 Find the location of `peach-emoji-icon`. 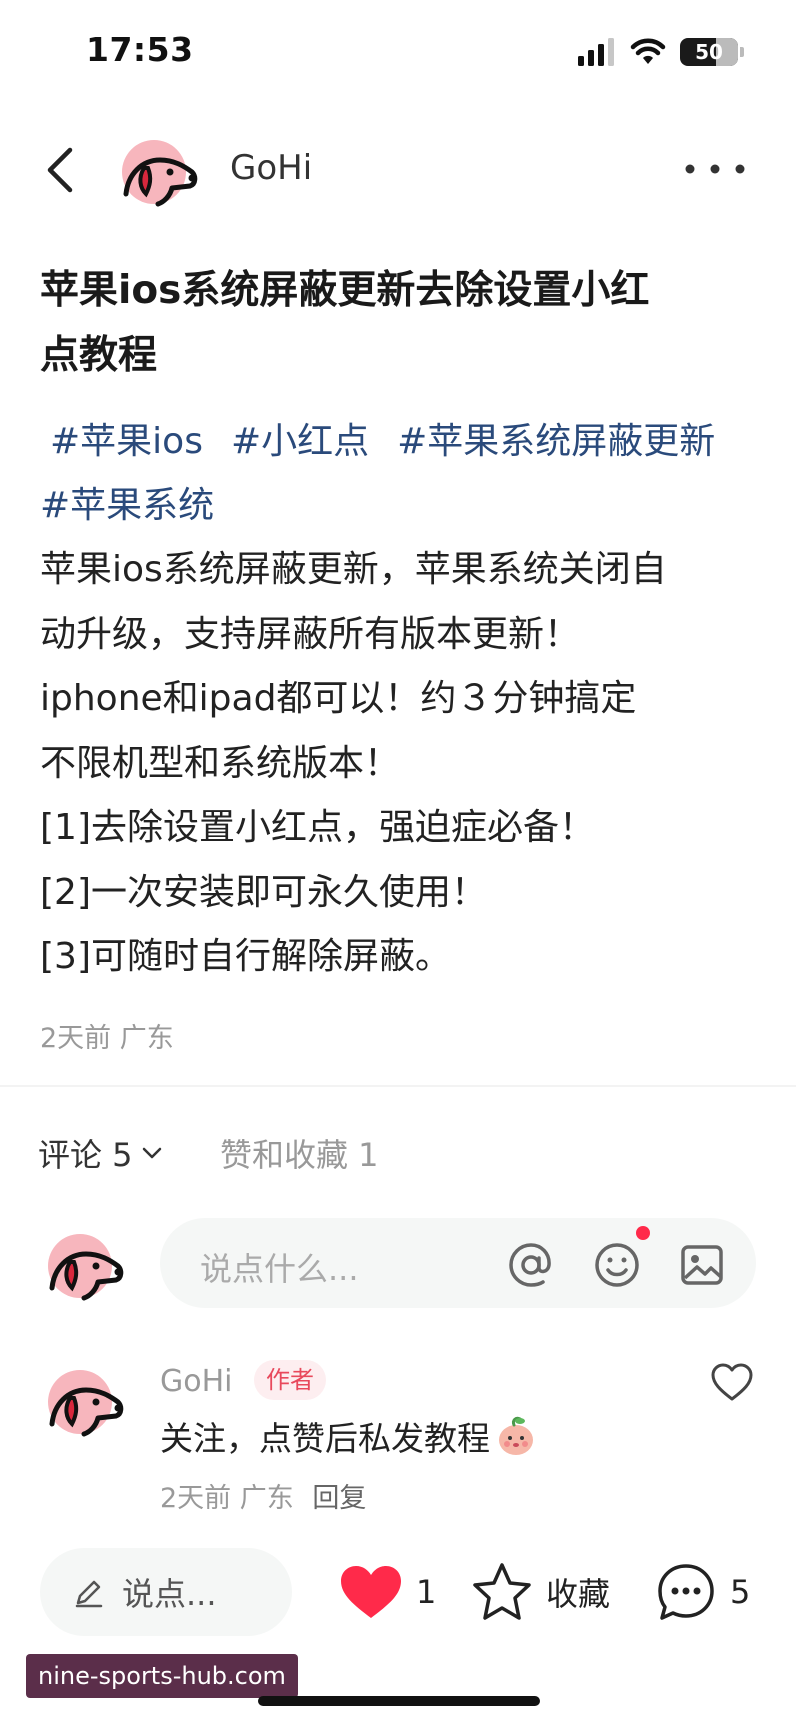

peach-emoji-icon is located at coordinates (516, 1435).